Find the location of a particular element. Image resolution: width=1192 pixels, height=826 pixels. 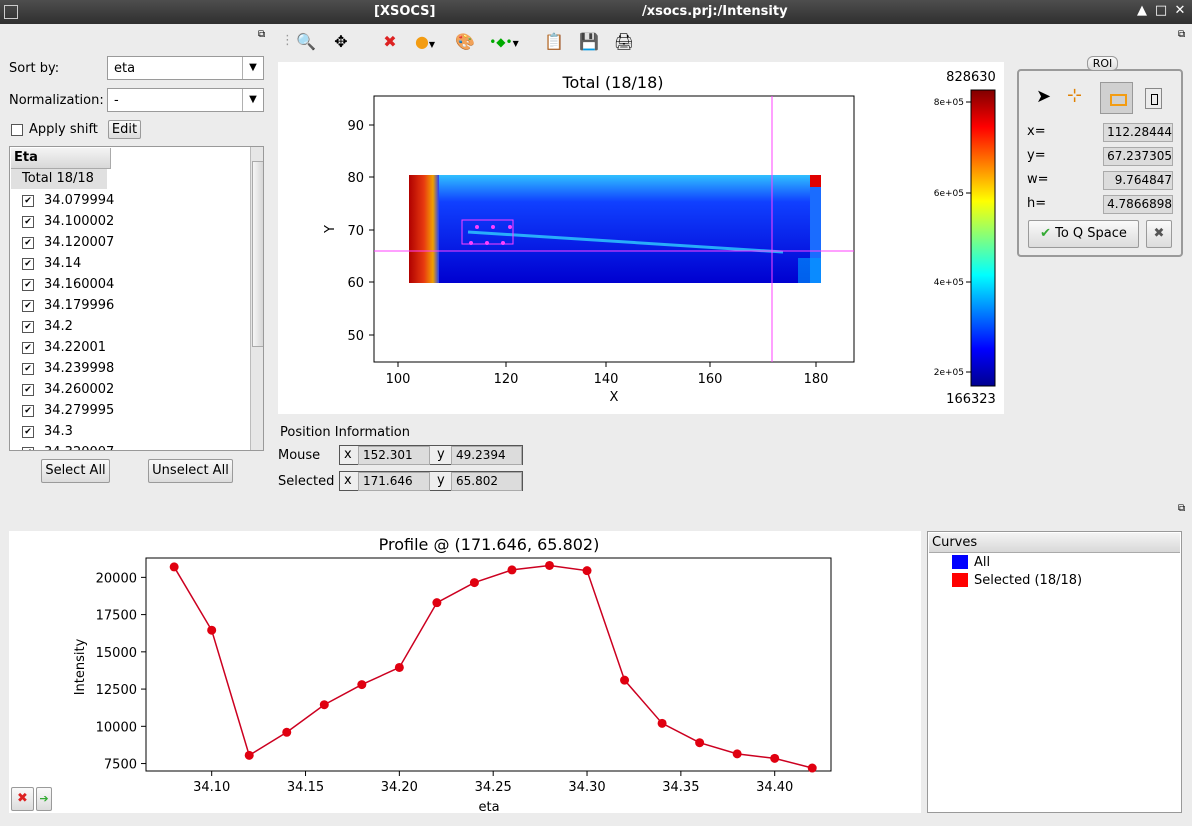

list-item-label: 34.100002 is located at coordinates (79, 221).